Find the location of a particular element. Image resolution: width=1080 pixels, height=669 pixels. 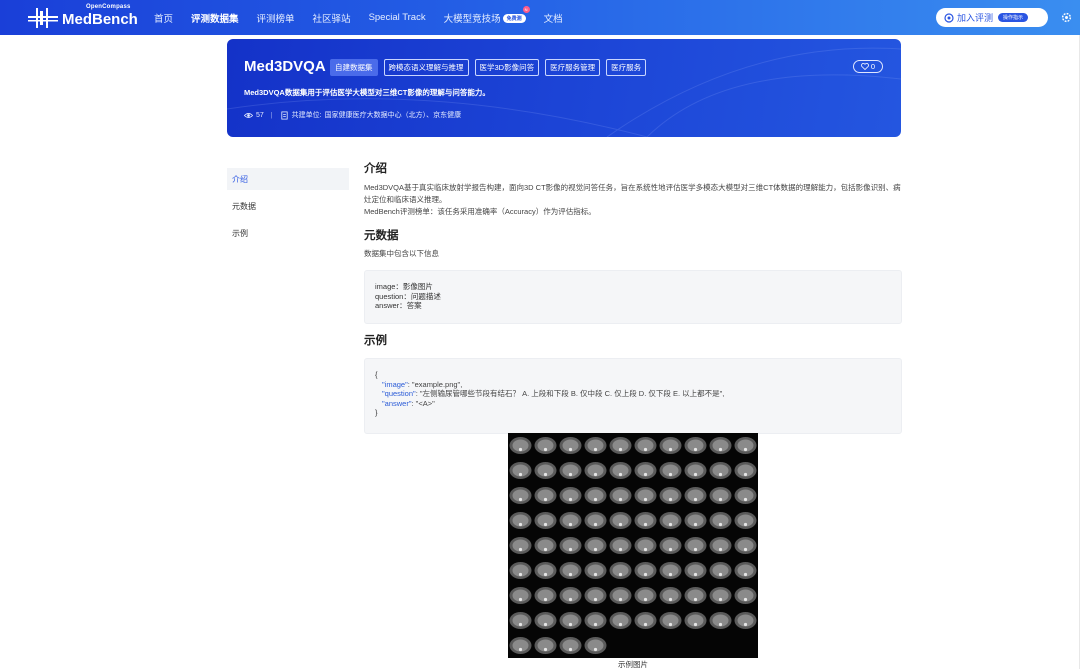

metadata-fields-box: image：影像图片 question：问题描述 answer：答案 is located at coordinates (633, 297).